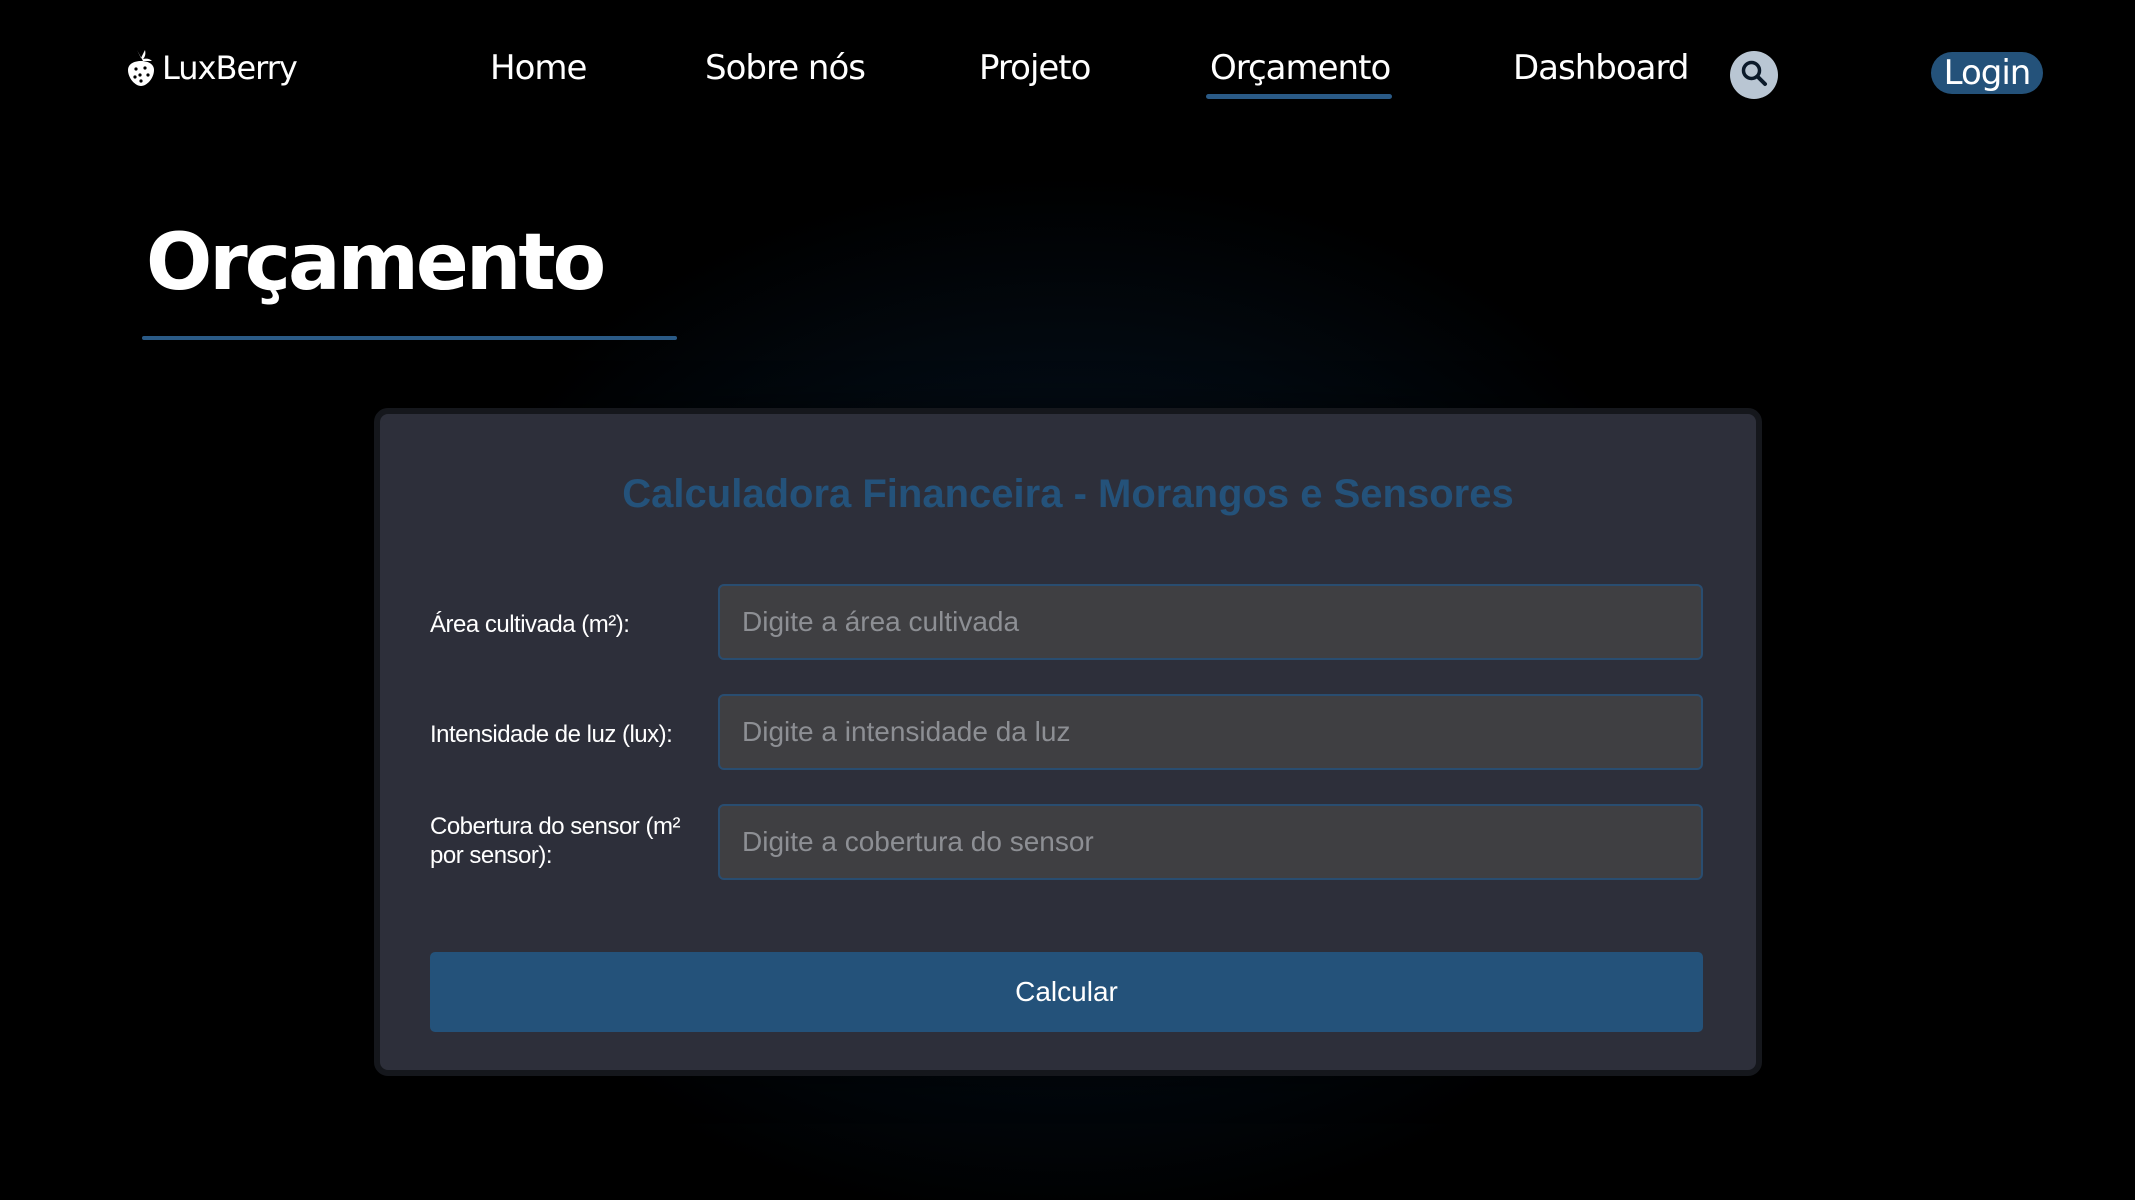  I want to click on area-input, so click(1210, 622).